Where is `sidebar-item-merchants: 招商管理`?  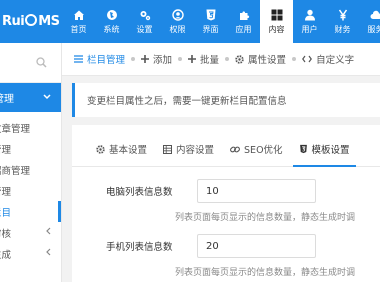
sidebar-item-merchants: 招商管理 is located at coordinates (30, 169).